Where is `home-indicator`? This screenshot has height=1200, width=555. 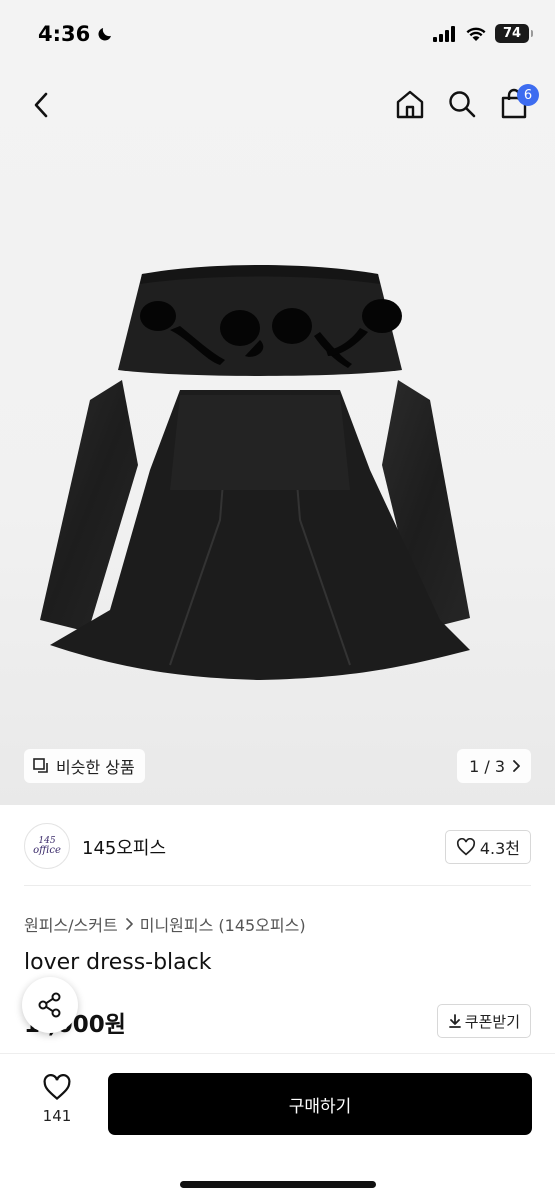 home-indicator is located at coordinates (278, 1184).